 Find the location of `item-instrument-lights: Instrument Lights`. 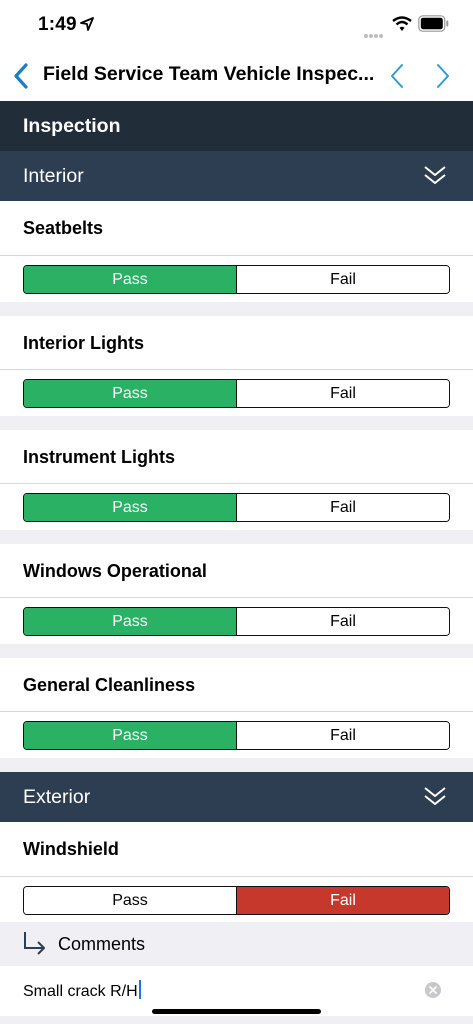

item-instrument-lights: Instrument Lights is located at coordinates (236, 457).